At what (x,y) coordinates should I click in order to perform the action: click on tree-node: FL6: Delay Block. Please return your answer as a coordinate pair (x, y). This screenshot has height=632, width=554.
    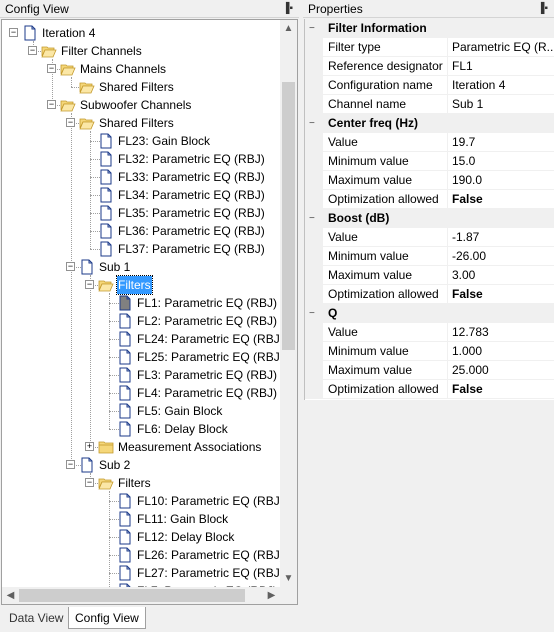
    Looking at the image, I should click on (142, 429).